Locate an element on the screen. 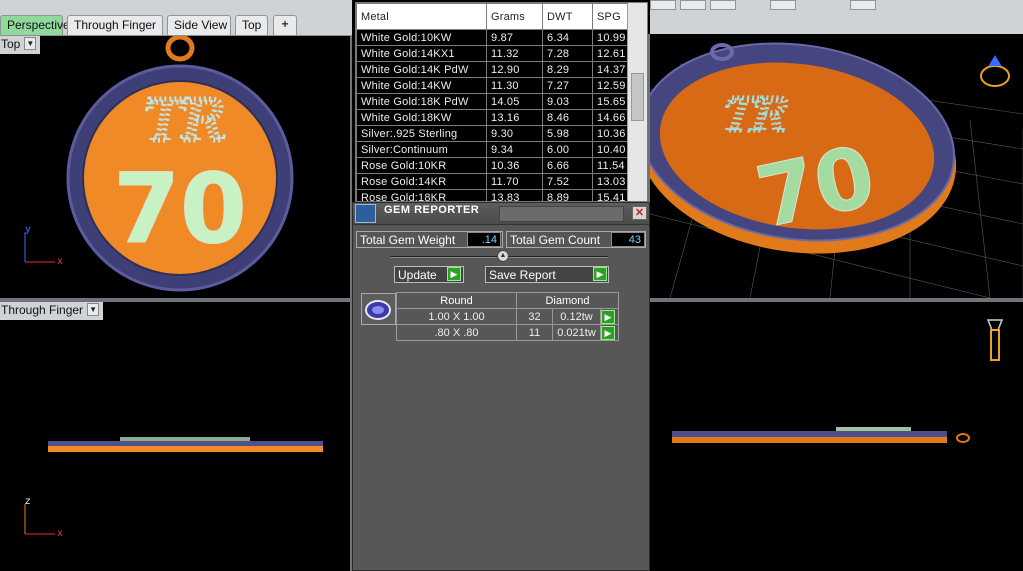  gem-size: .80 X .80 is located at coordinates (456, 332).